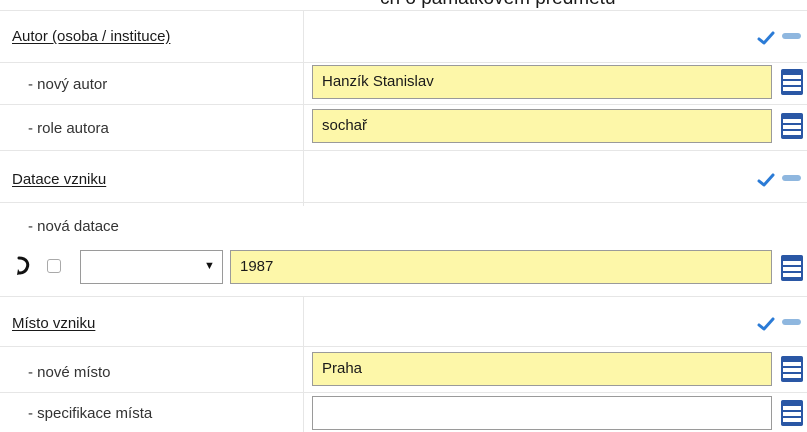 Image resolution: width=807 pixels, height=432 pixels. I want to click on place-spec-input, so click(542, 413).